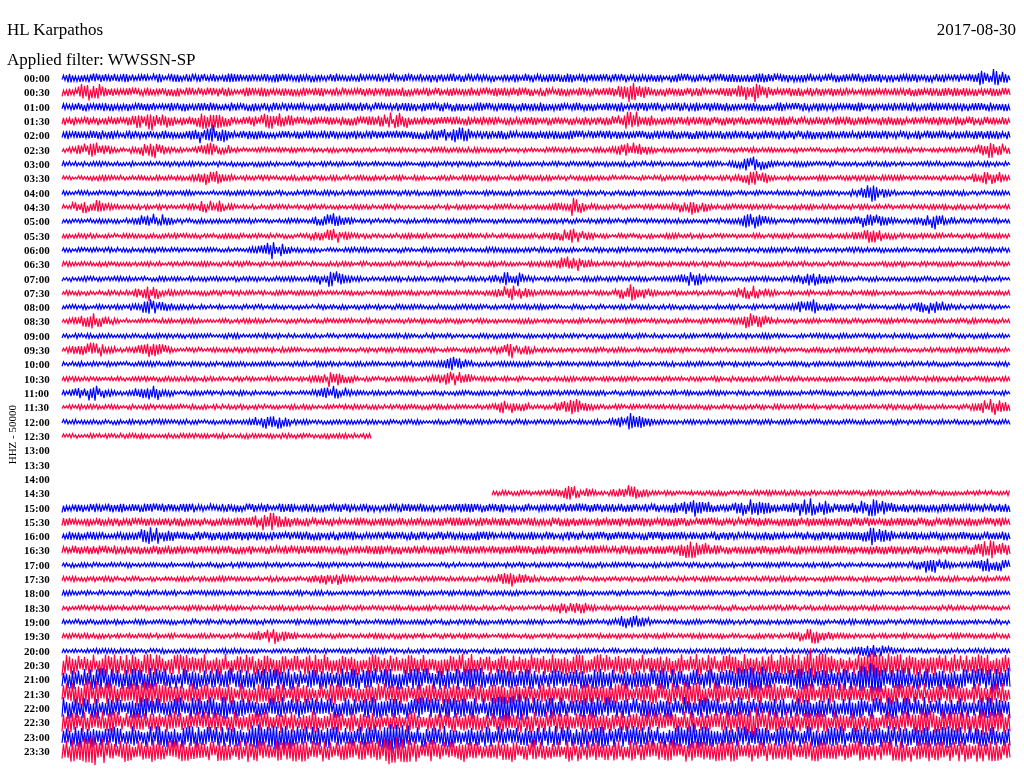 The width and height of the screenshot is (1024, 780). I want to click on time-label: 21:30, so click(37, 693).